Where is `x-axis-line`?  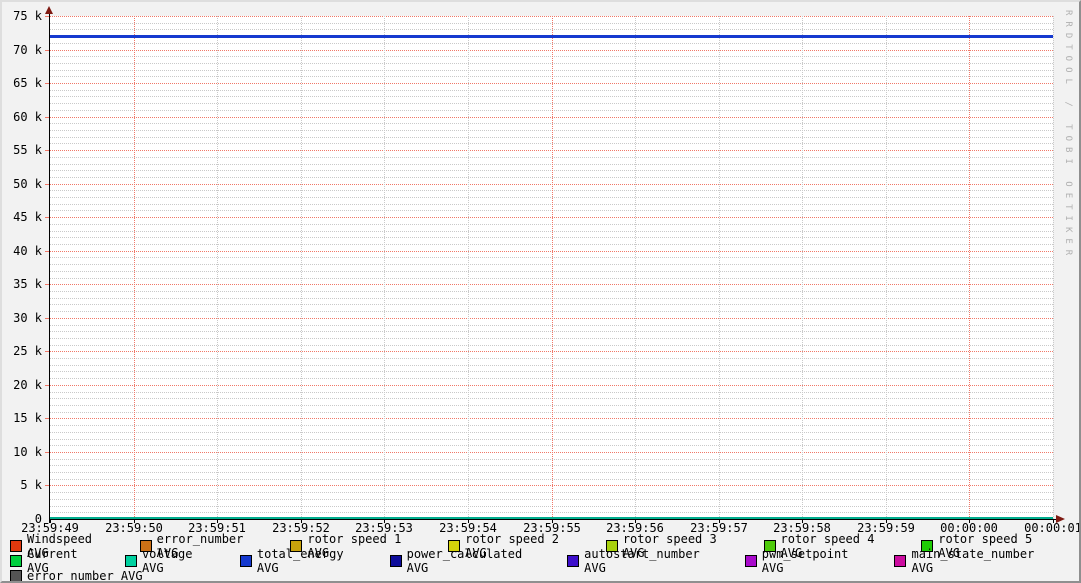
x-axis-line is located at coordinates (553, 519).